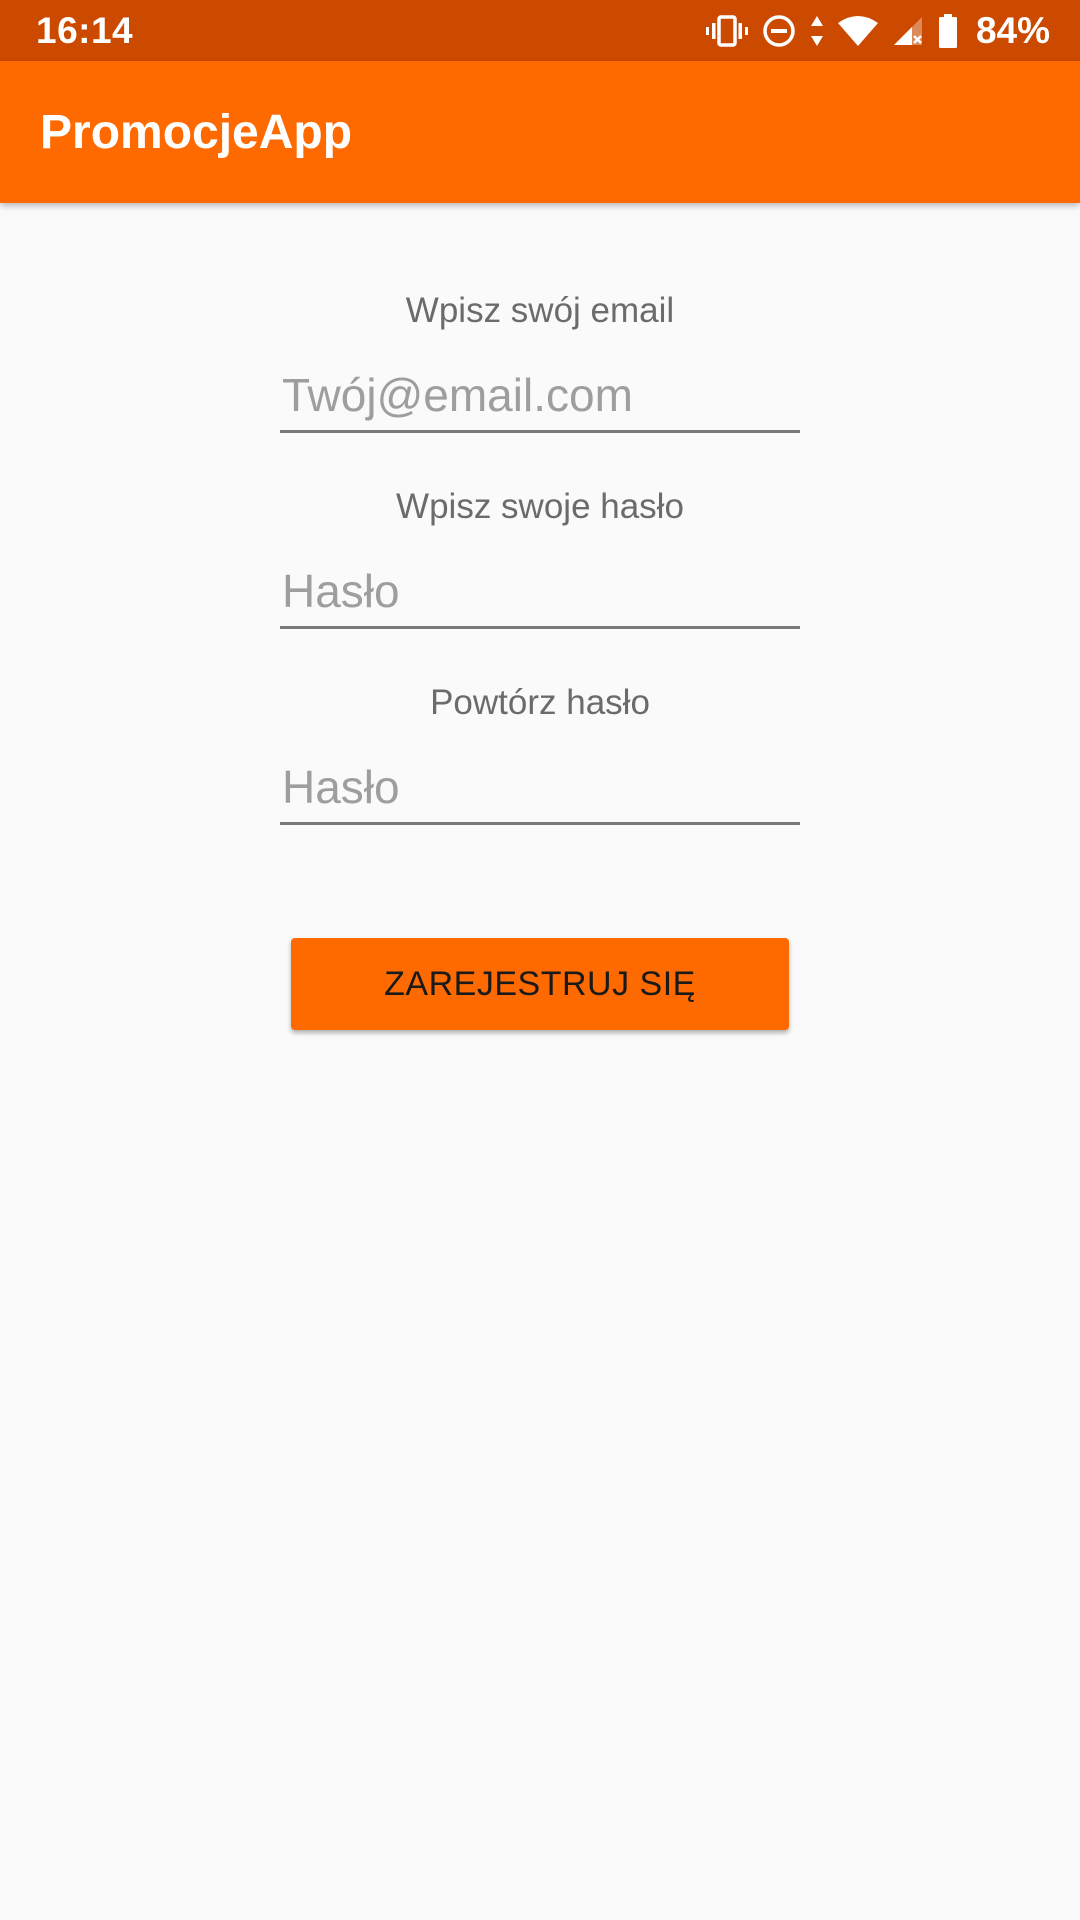  I want to click on password-field, so click(540, 592).